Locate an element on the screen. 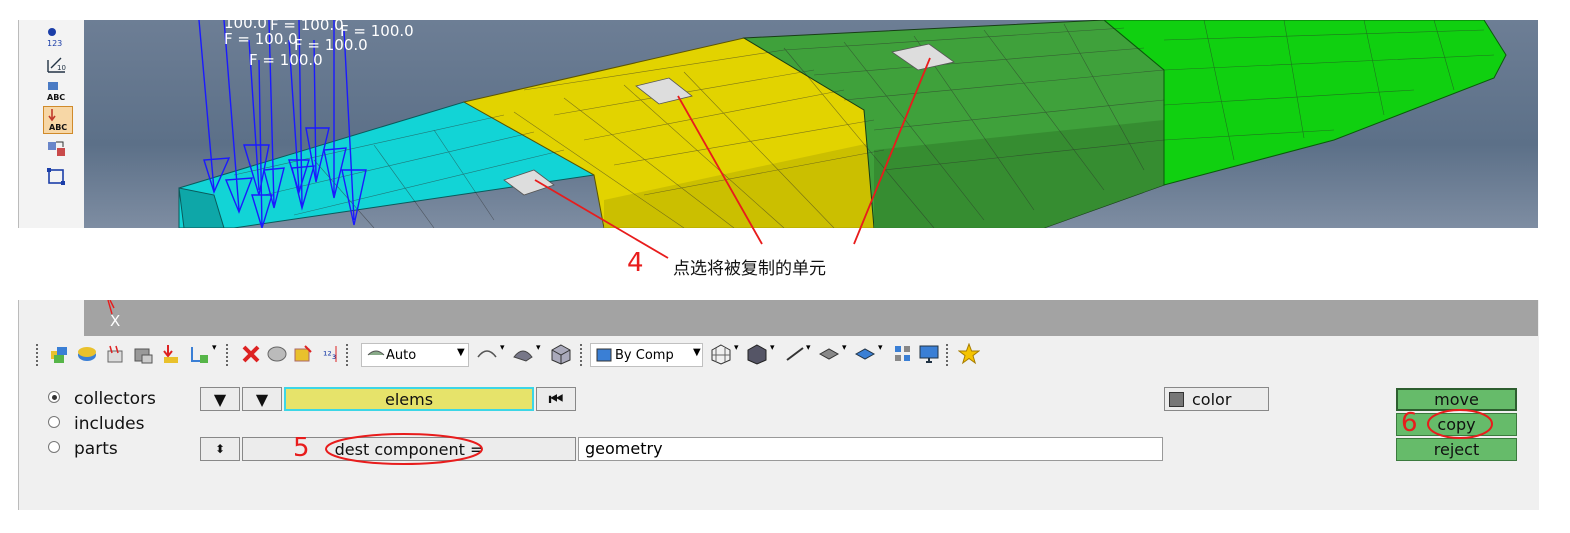  components-icon is located at coordinates (59, 354).